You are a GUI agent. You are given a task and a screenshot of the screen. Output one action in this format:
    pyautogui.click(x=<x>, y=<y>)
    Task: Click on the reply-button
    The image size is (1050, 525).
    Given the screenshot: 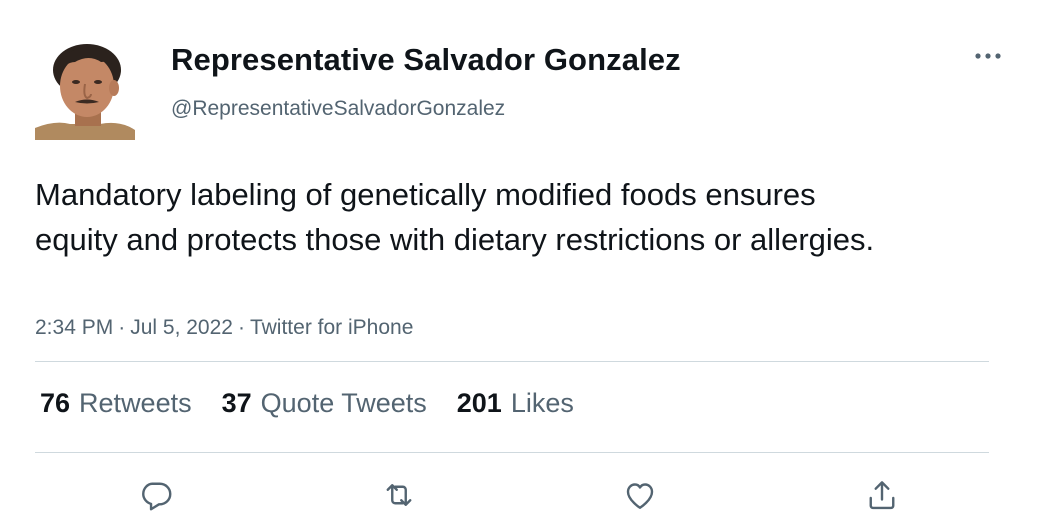 What is the action you would take?
    pyautogui.click(x=156, y=495)
    